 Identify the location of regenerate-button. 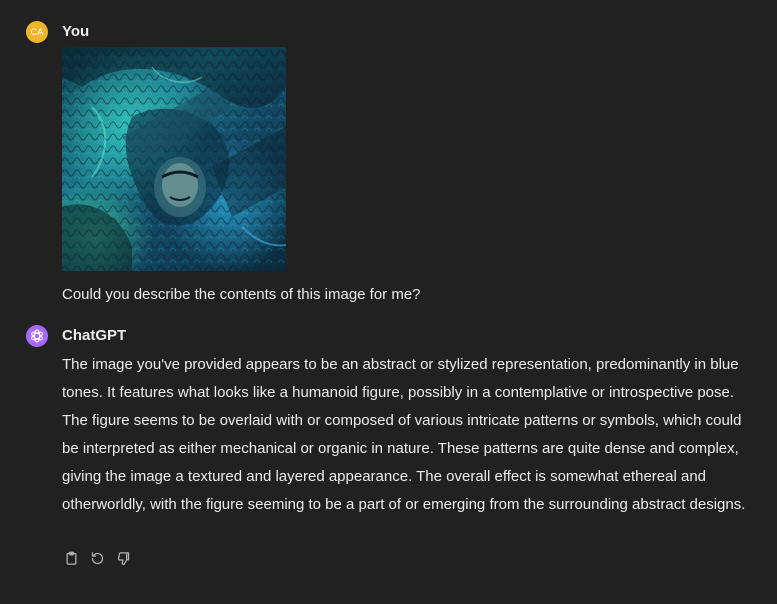
(97, 558).